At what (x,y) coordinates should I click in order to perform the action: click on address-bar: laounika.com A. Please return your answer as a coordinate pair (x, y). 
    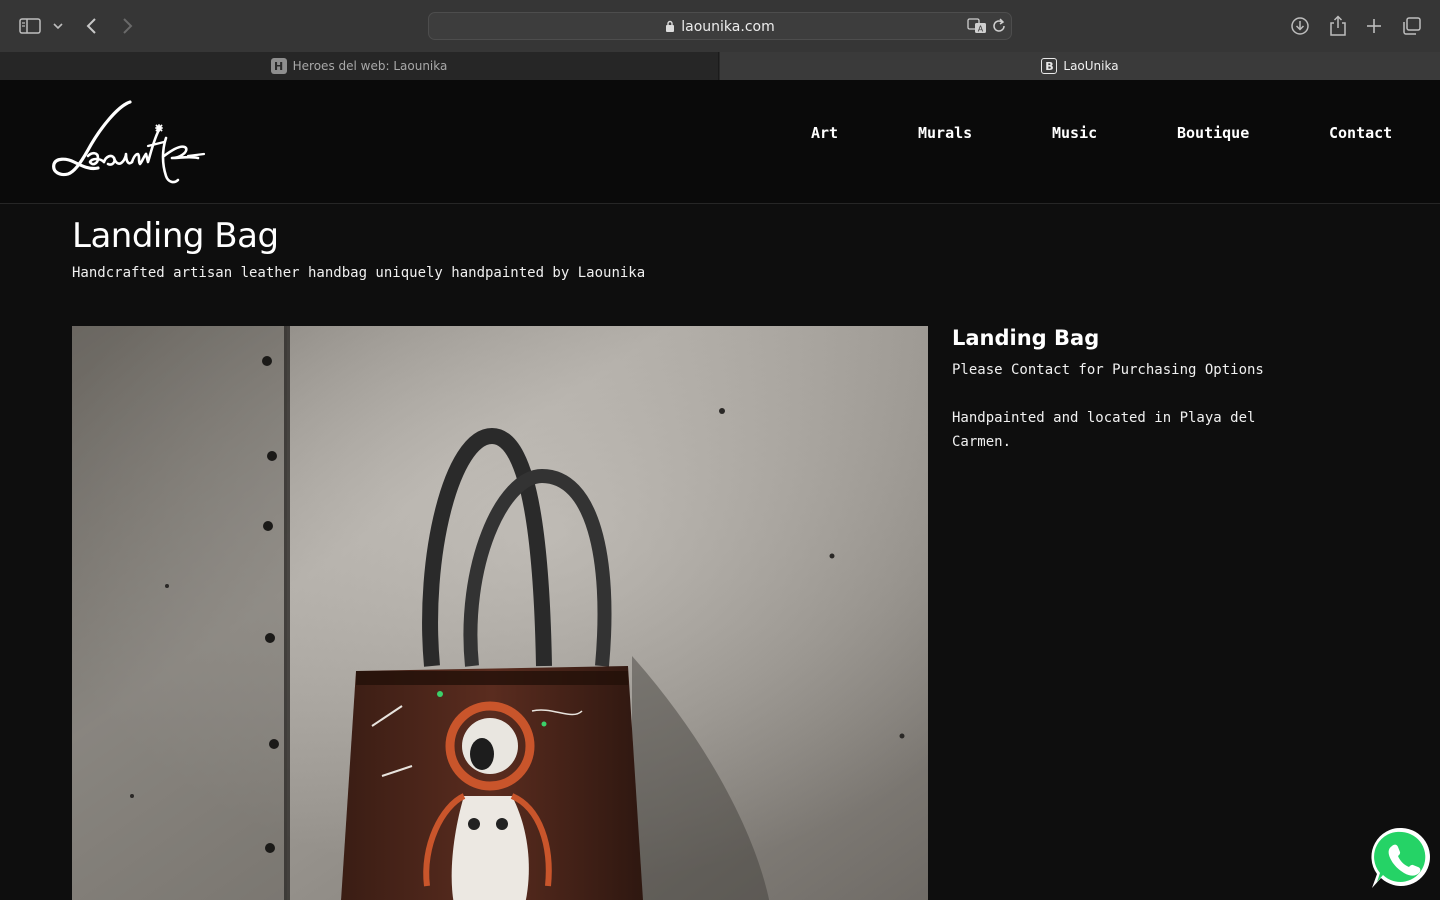
    Looking at the image, I should click on (720, 26).